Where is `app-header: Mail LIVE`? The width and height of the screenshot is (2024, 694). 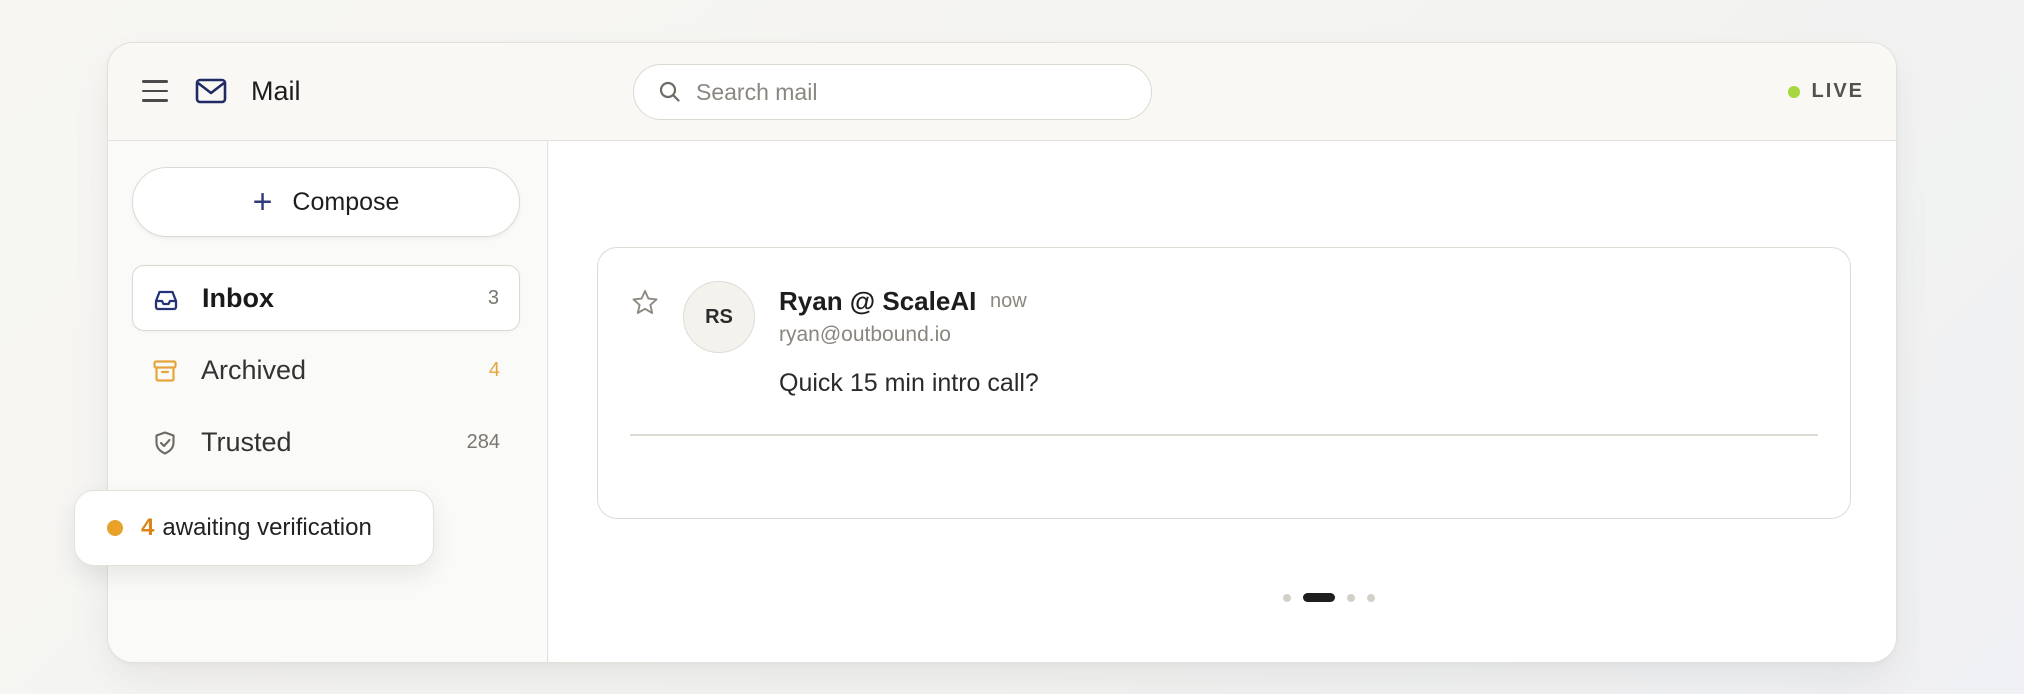
app-header: Mail LIVE is located at coordinates (1002, 92).